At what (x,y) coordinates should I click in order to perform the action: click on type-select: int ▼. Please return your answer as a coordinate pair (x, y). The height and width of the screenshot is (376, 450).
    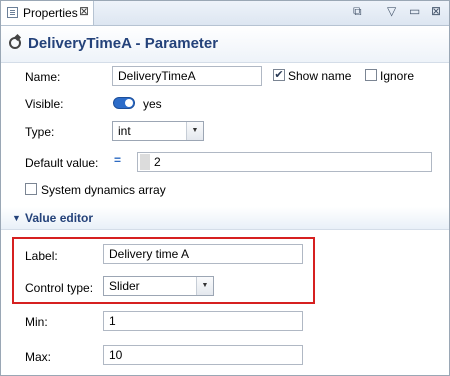
    Looking at the image, I should click on (158, 131).